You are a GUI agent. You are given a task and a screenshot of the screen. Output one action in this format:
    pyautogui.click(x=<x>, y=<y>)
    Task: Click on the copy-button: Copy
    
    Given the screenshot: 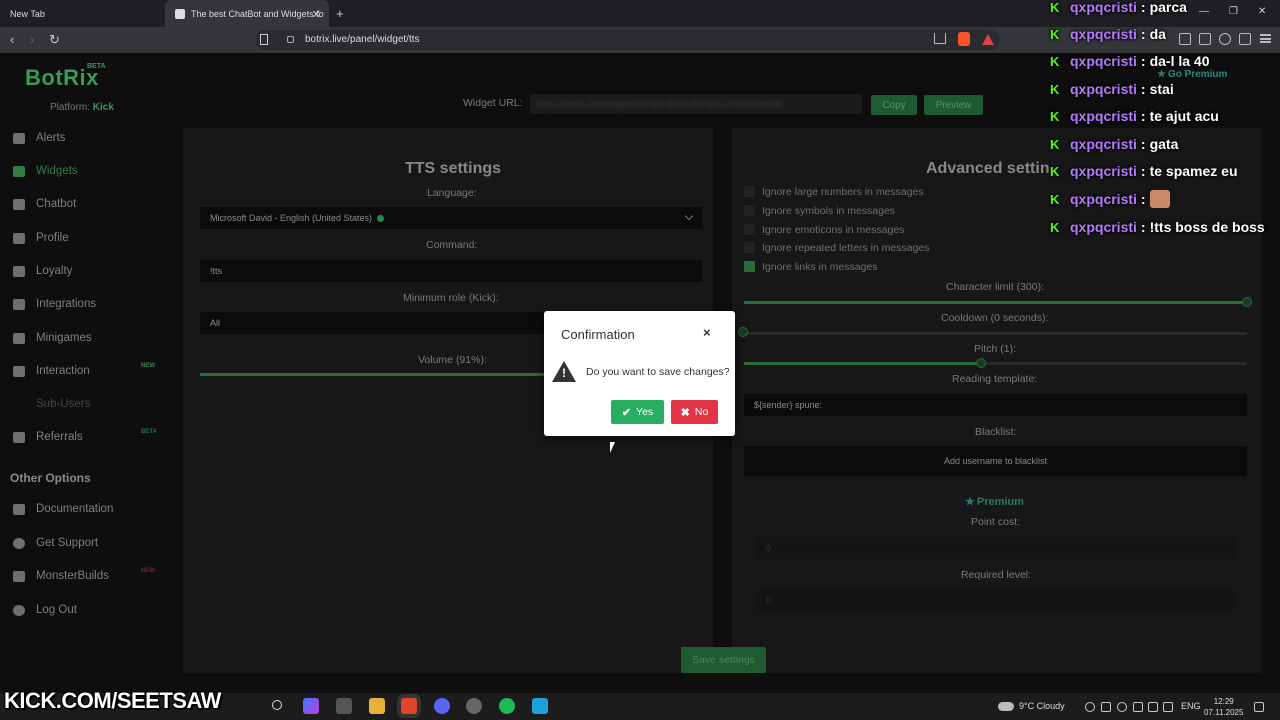 What is the action you would take?
    pyautogui.click(x=894, y=105)
    